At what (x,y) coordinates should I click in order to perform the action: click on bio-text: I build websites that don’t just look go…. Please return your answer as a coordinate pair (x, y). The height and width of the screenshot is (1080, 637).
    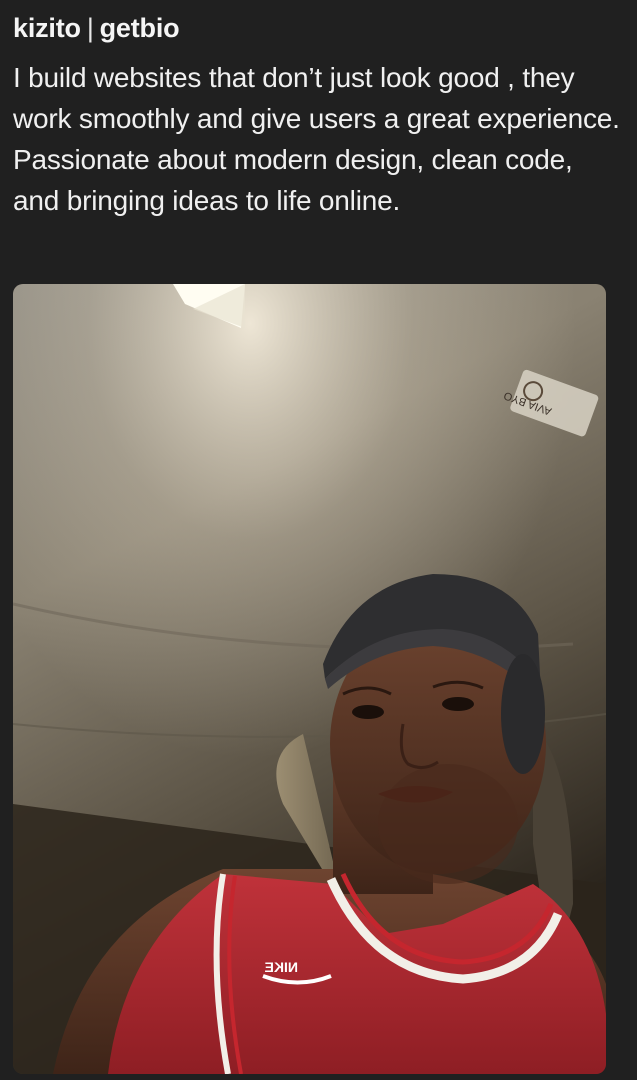
    Looking at the image, I should click on (316, 139).